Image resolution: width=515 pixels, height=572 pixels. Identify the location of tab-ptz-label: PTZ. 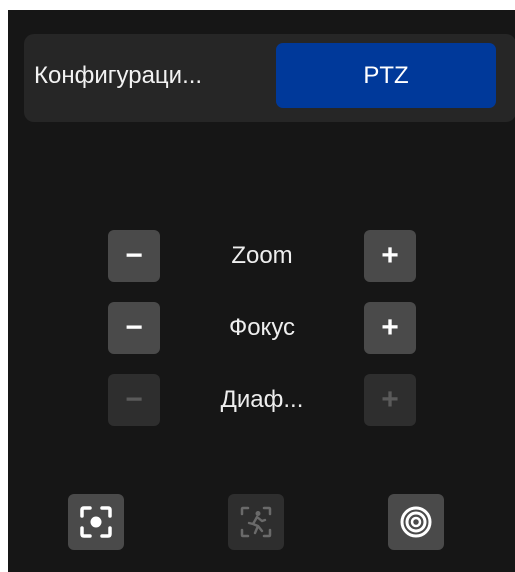
(386, 75).